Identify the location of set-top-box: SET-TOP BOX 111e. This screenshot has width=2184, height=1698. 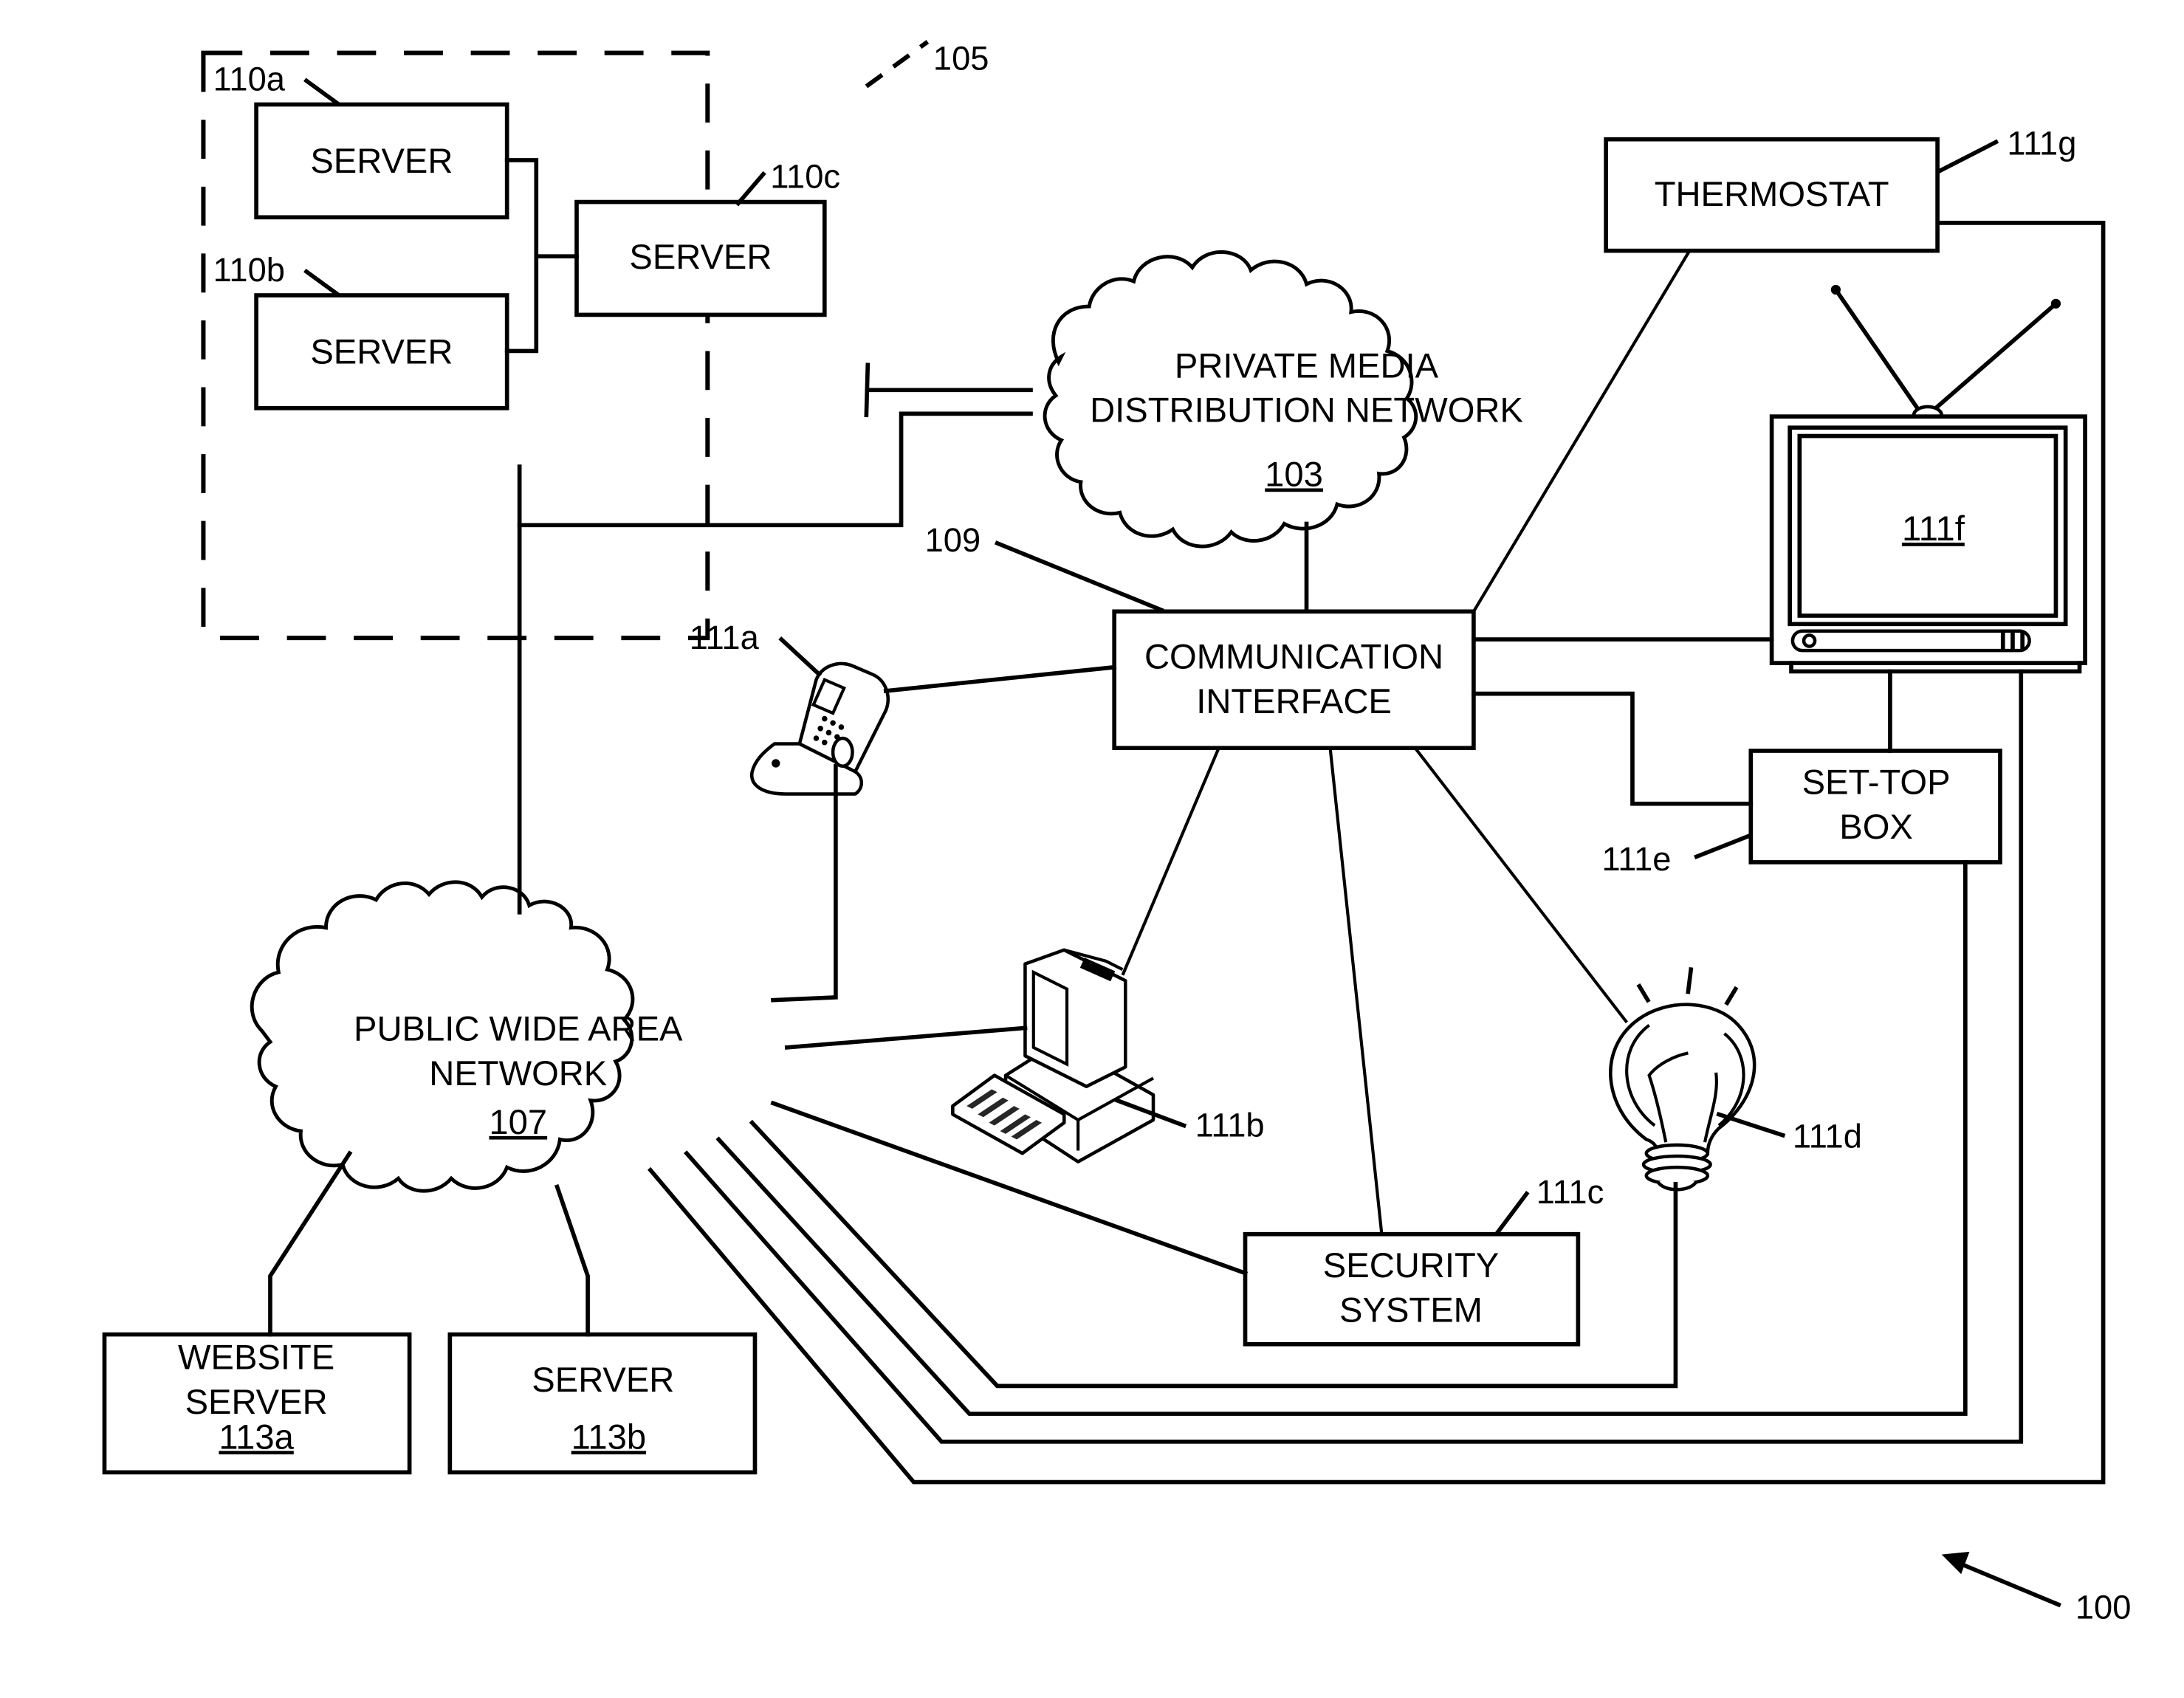
(1801, 813).